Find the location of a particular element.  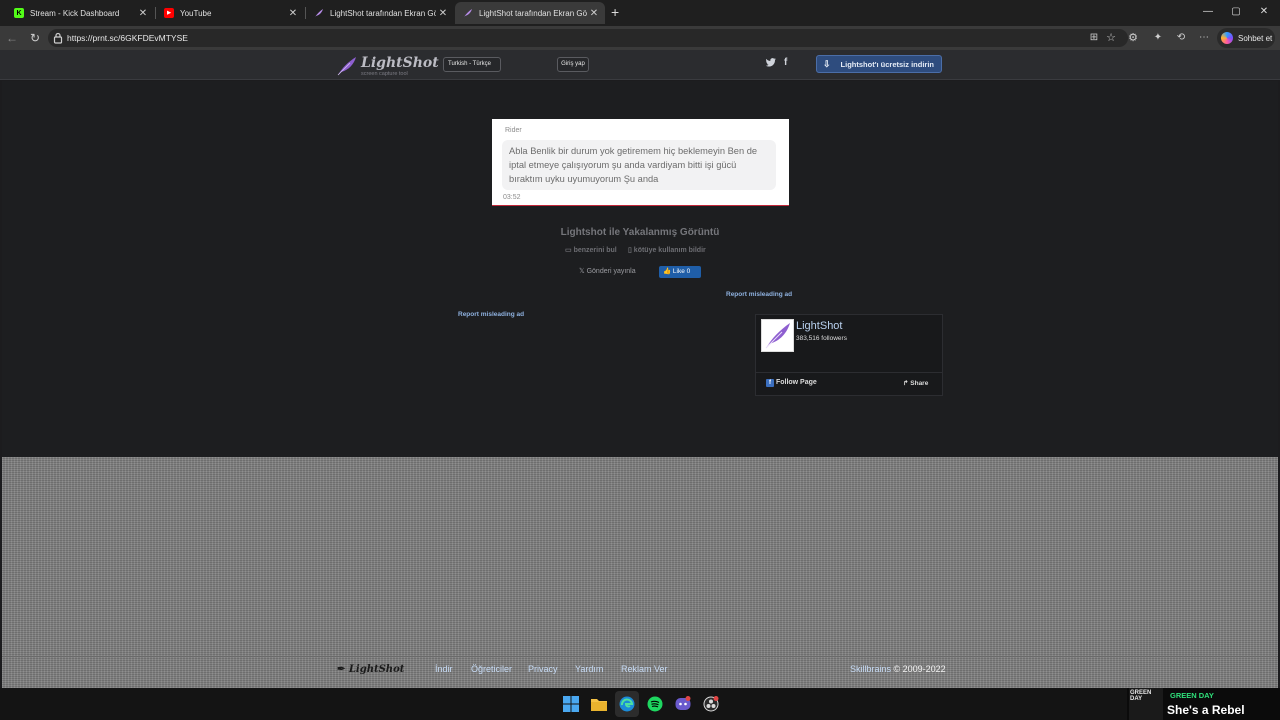

favorite-star-icon: ☆ is located at coordinates (1111, 38).